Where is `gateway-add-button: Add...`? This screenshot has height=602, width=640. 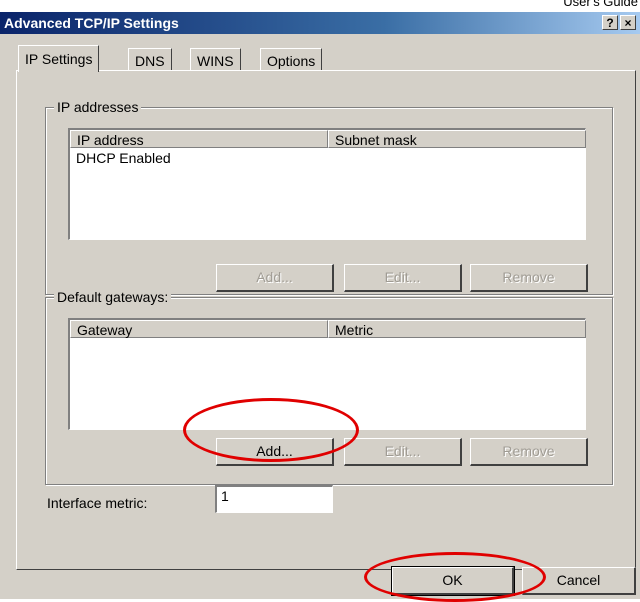
gateway-add-button: Add... is located at coordinates (275, 452).